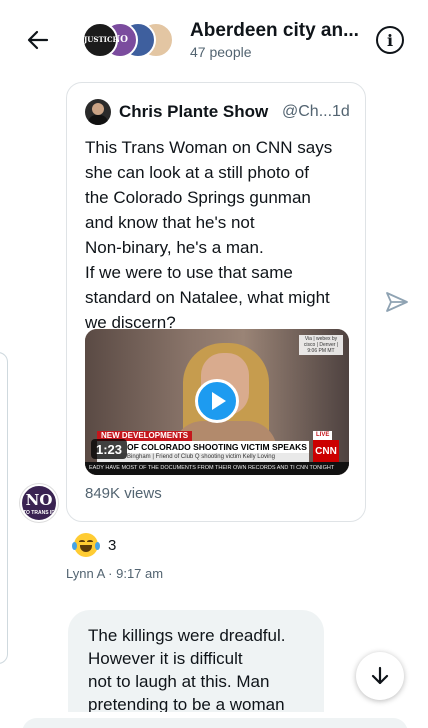 This screenshot has height=728, width=428. I want to click on play-icon, so click(217, 401).